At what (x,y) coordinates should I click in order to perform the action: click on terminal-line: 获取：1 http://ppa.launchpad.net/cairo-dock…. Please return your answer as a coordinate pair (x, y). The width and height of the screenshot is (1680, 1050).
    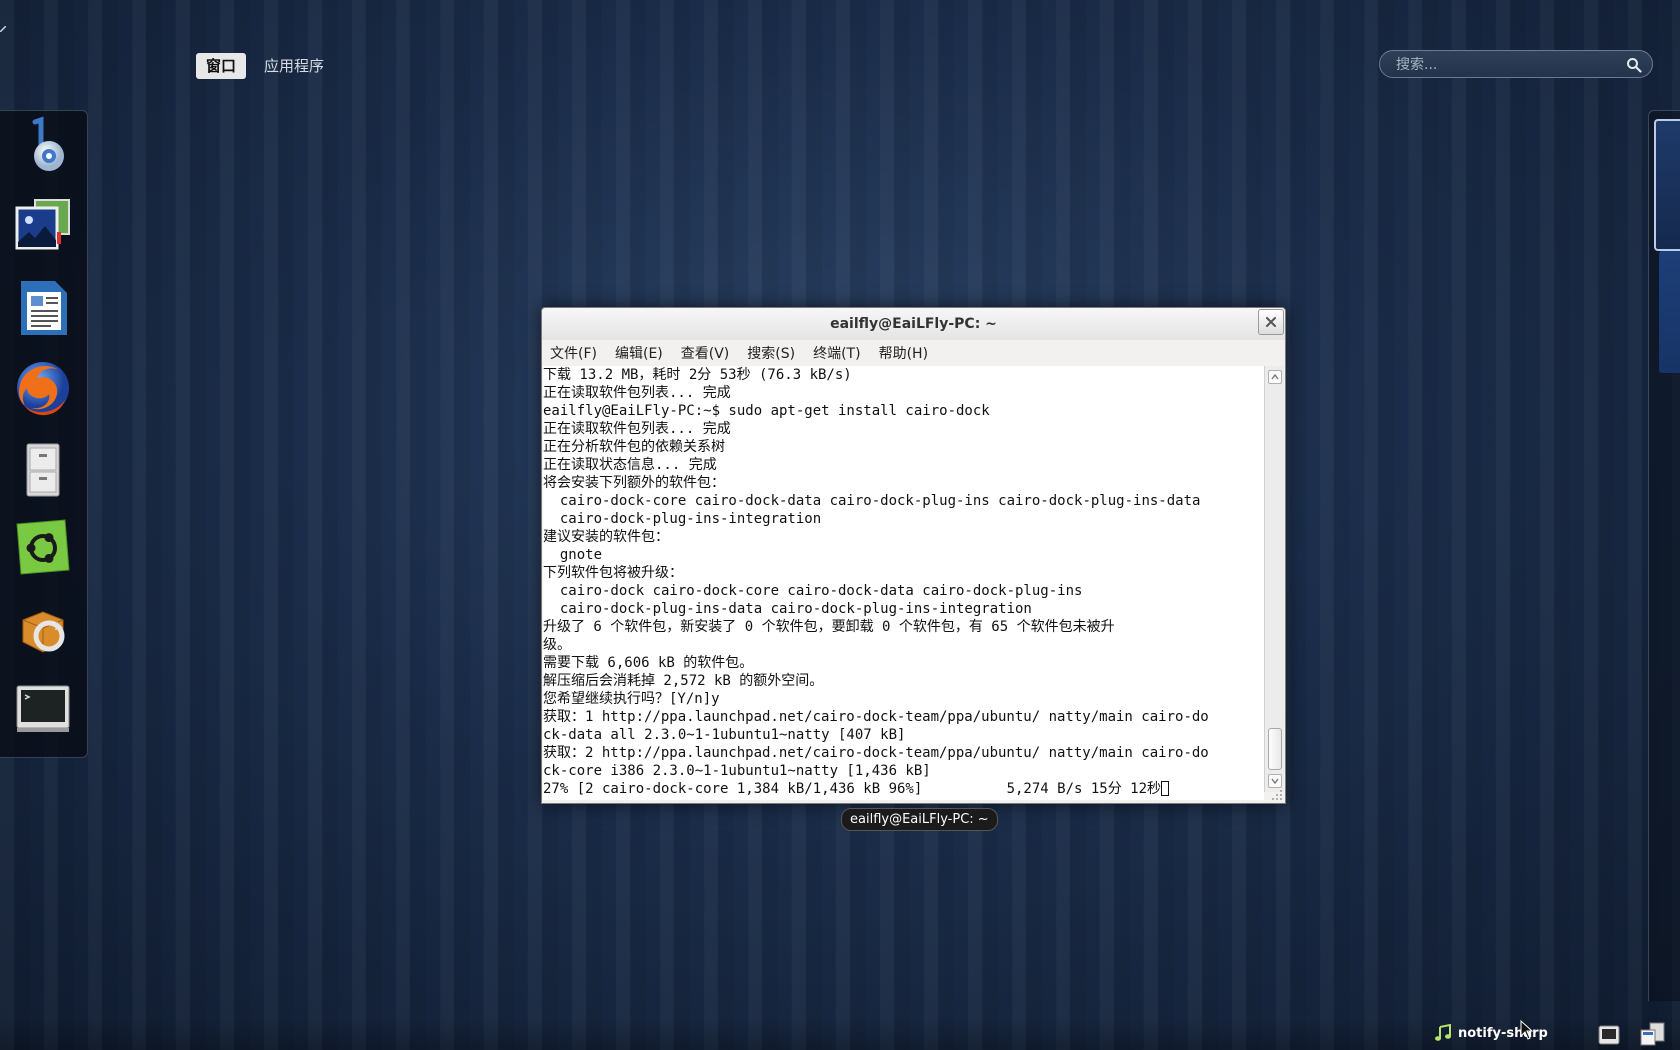
    Looking at the image, I should click on (876, 717).